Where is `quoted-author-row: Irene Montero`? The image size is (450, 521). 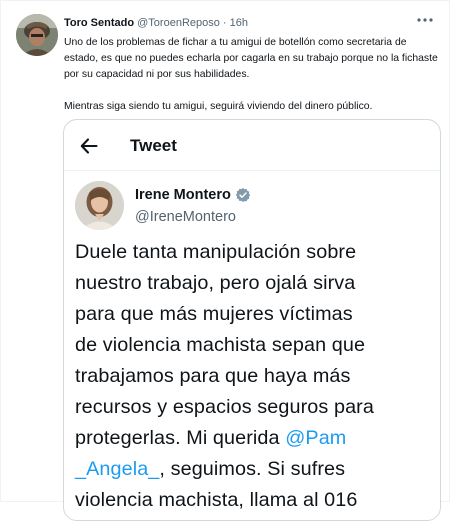
quoted-author-row: Irene Montero is located at coordinates (193, 195).